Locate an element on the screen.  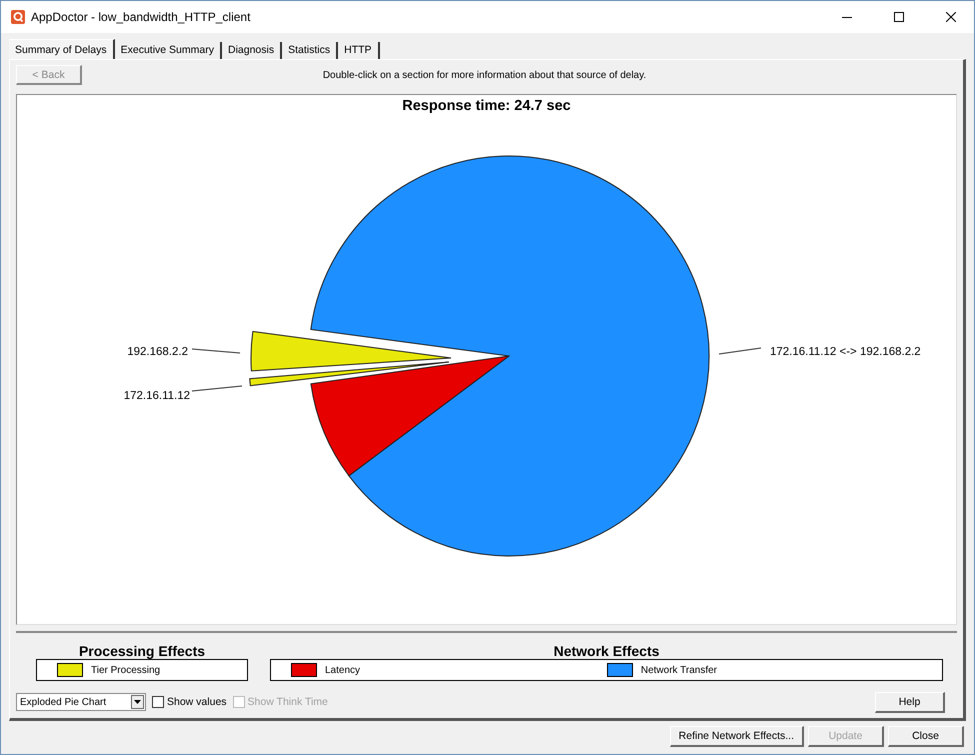
tab: Executive Summary is located at coordinates (168, 50).